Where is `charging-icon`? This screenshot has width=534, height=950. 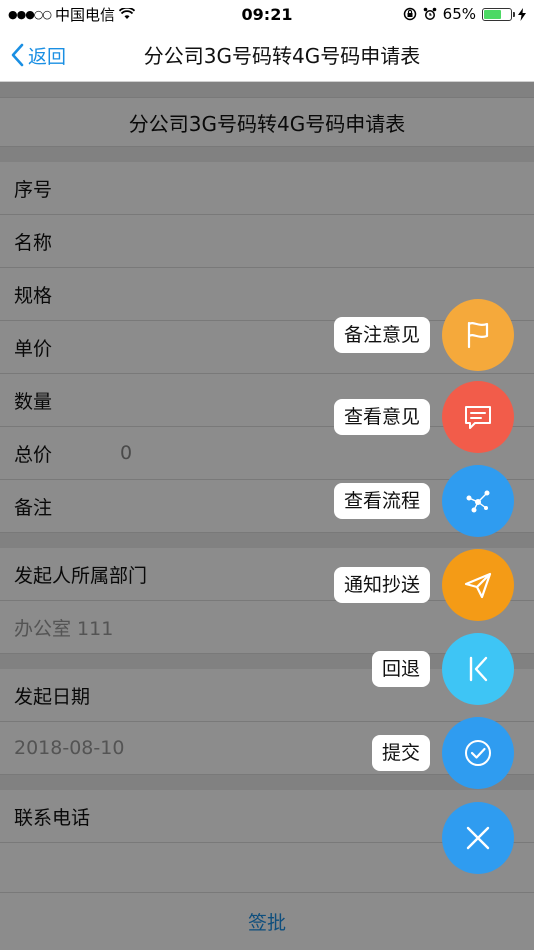
charging-icon is located at coordinates (522, 14).